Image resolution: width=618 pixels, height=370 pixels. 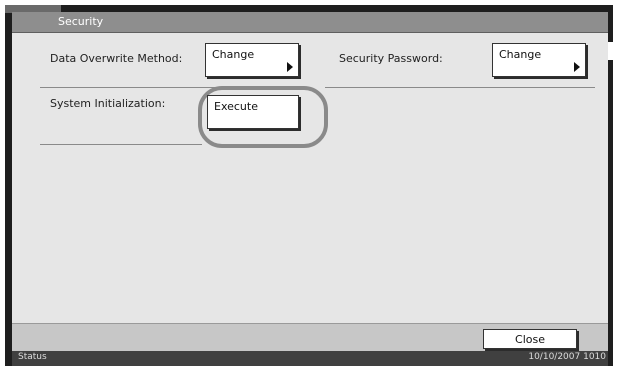 I want to click on data-overwrite-change-button: Change, so click(x=252, y=60).